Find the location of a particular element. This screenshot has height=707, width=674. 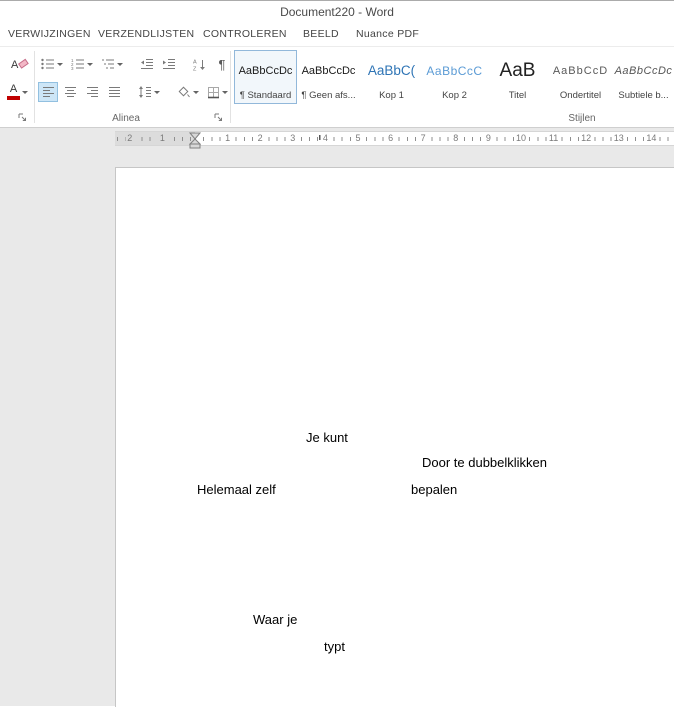

style-tile-standaard: AaBbCcDc ¶ Standaard is located at coordinates (265, 77).